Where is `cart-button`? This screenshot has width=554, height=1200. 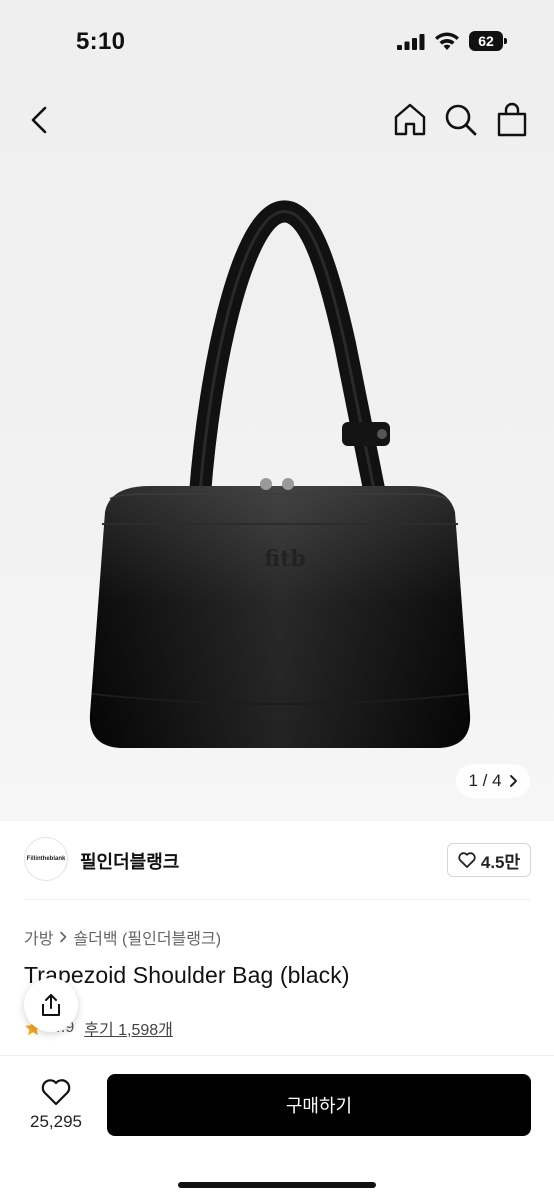 cart-button is located at coordinates (512, 120).